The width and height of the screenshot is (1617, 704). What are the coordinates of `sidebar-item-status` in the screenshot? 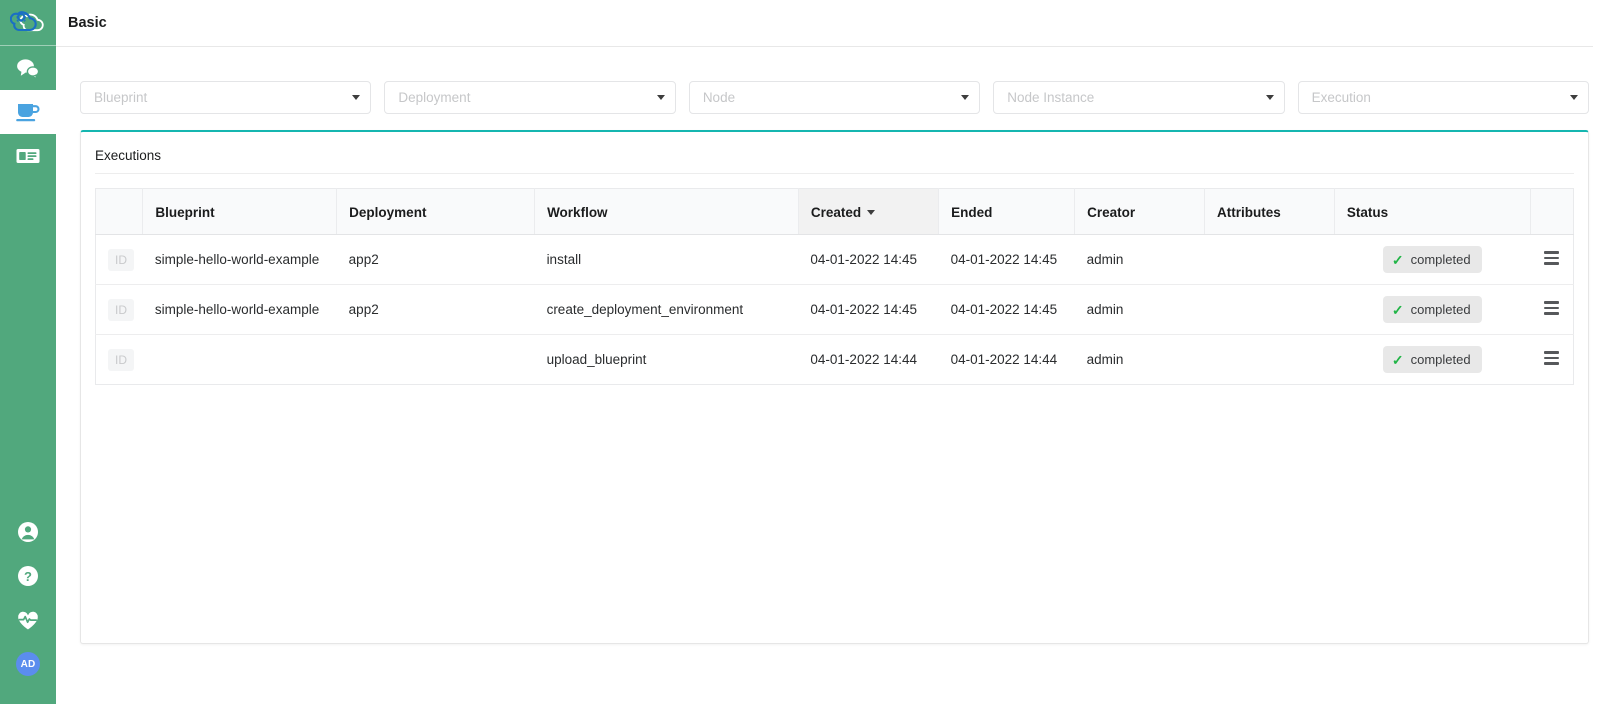 It's located at (28, 620).